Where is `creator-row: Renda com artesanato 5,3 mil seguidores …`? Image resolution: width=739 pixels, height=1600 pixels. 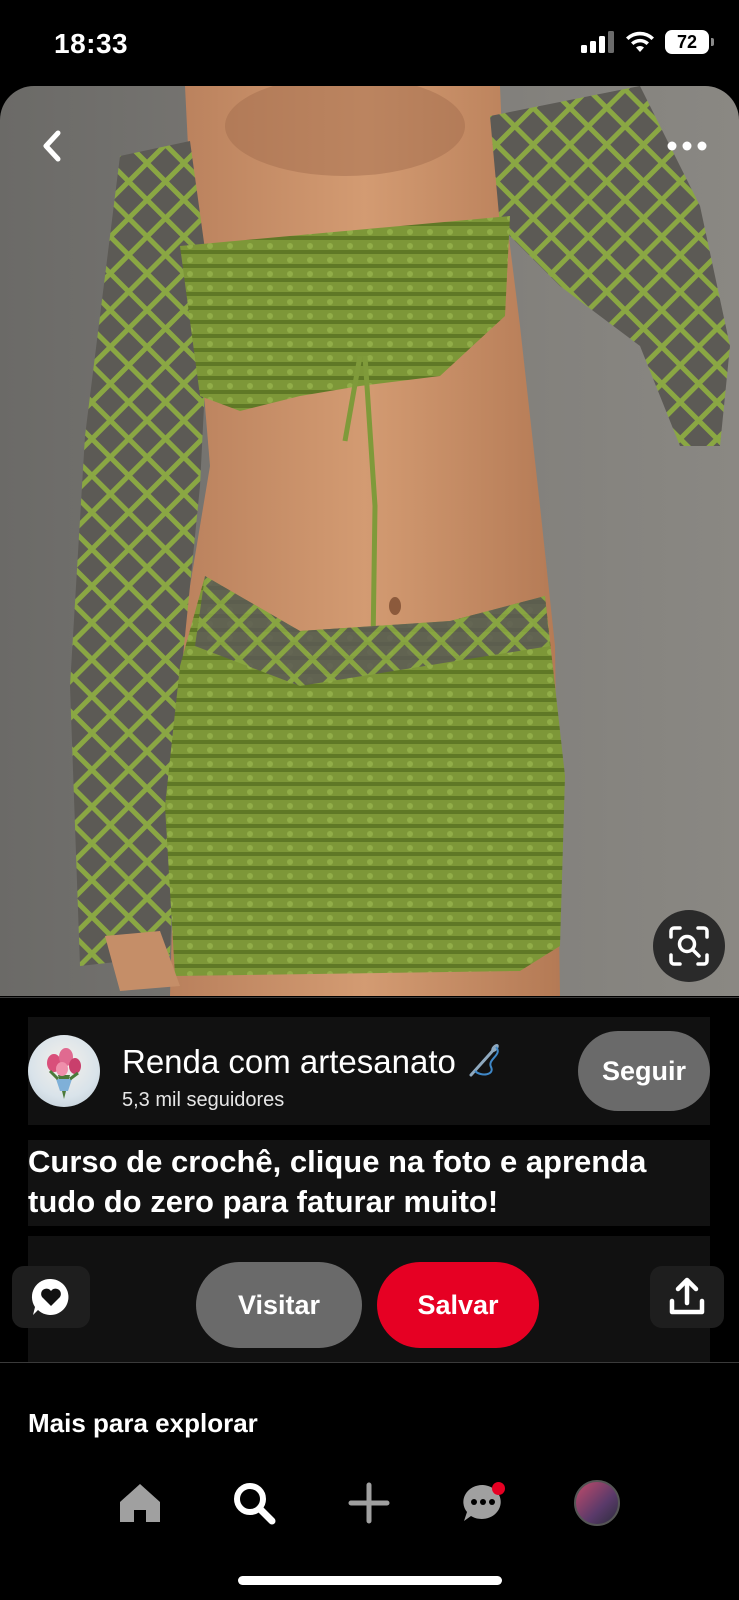 creator-row: Renda com artesanato 5,3 mil seguidores … is located at coordinates (369, 1071).